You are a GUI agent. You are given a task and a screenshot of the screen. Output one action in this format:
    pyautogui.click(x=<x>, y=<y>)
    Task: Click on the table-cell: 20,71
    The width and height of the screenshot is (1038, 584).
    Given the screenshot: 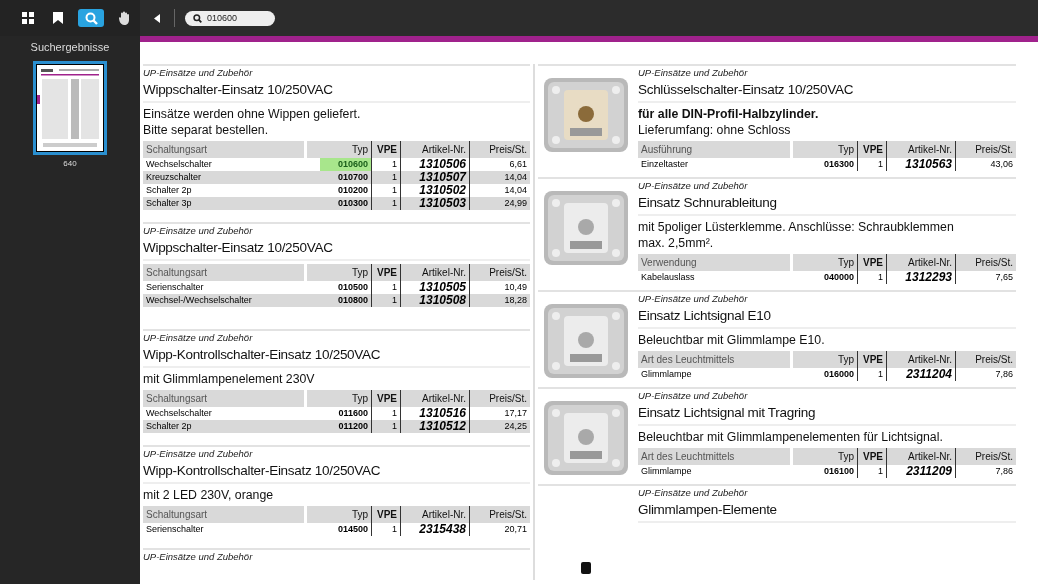 What is the action you would take?
    pyautogui.click(x=499, y=529)
    